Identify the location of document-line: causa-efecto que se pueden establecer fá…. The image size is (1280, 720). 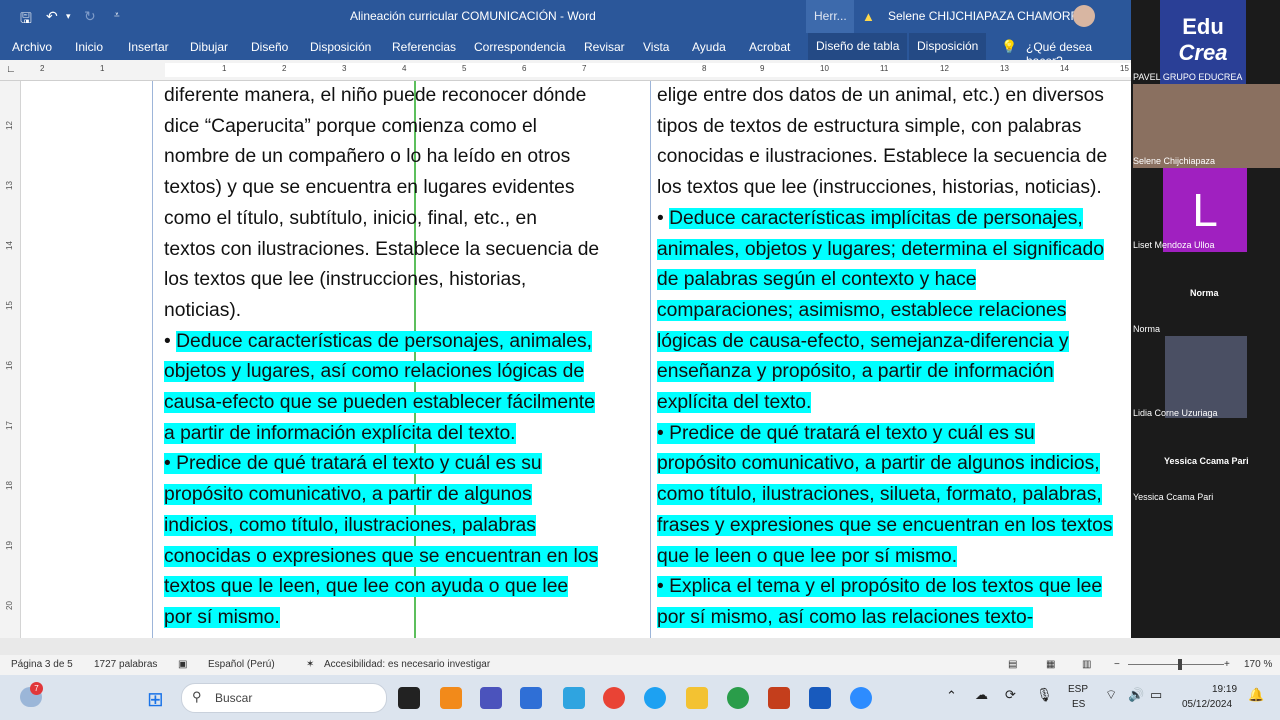
(403, 403).